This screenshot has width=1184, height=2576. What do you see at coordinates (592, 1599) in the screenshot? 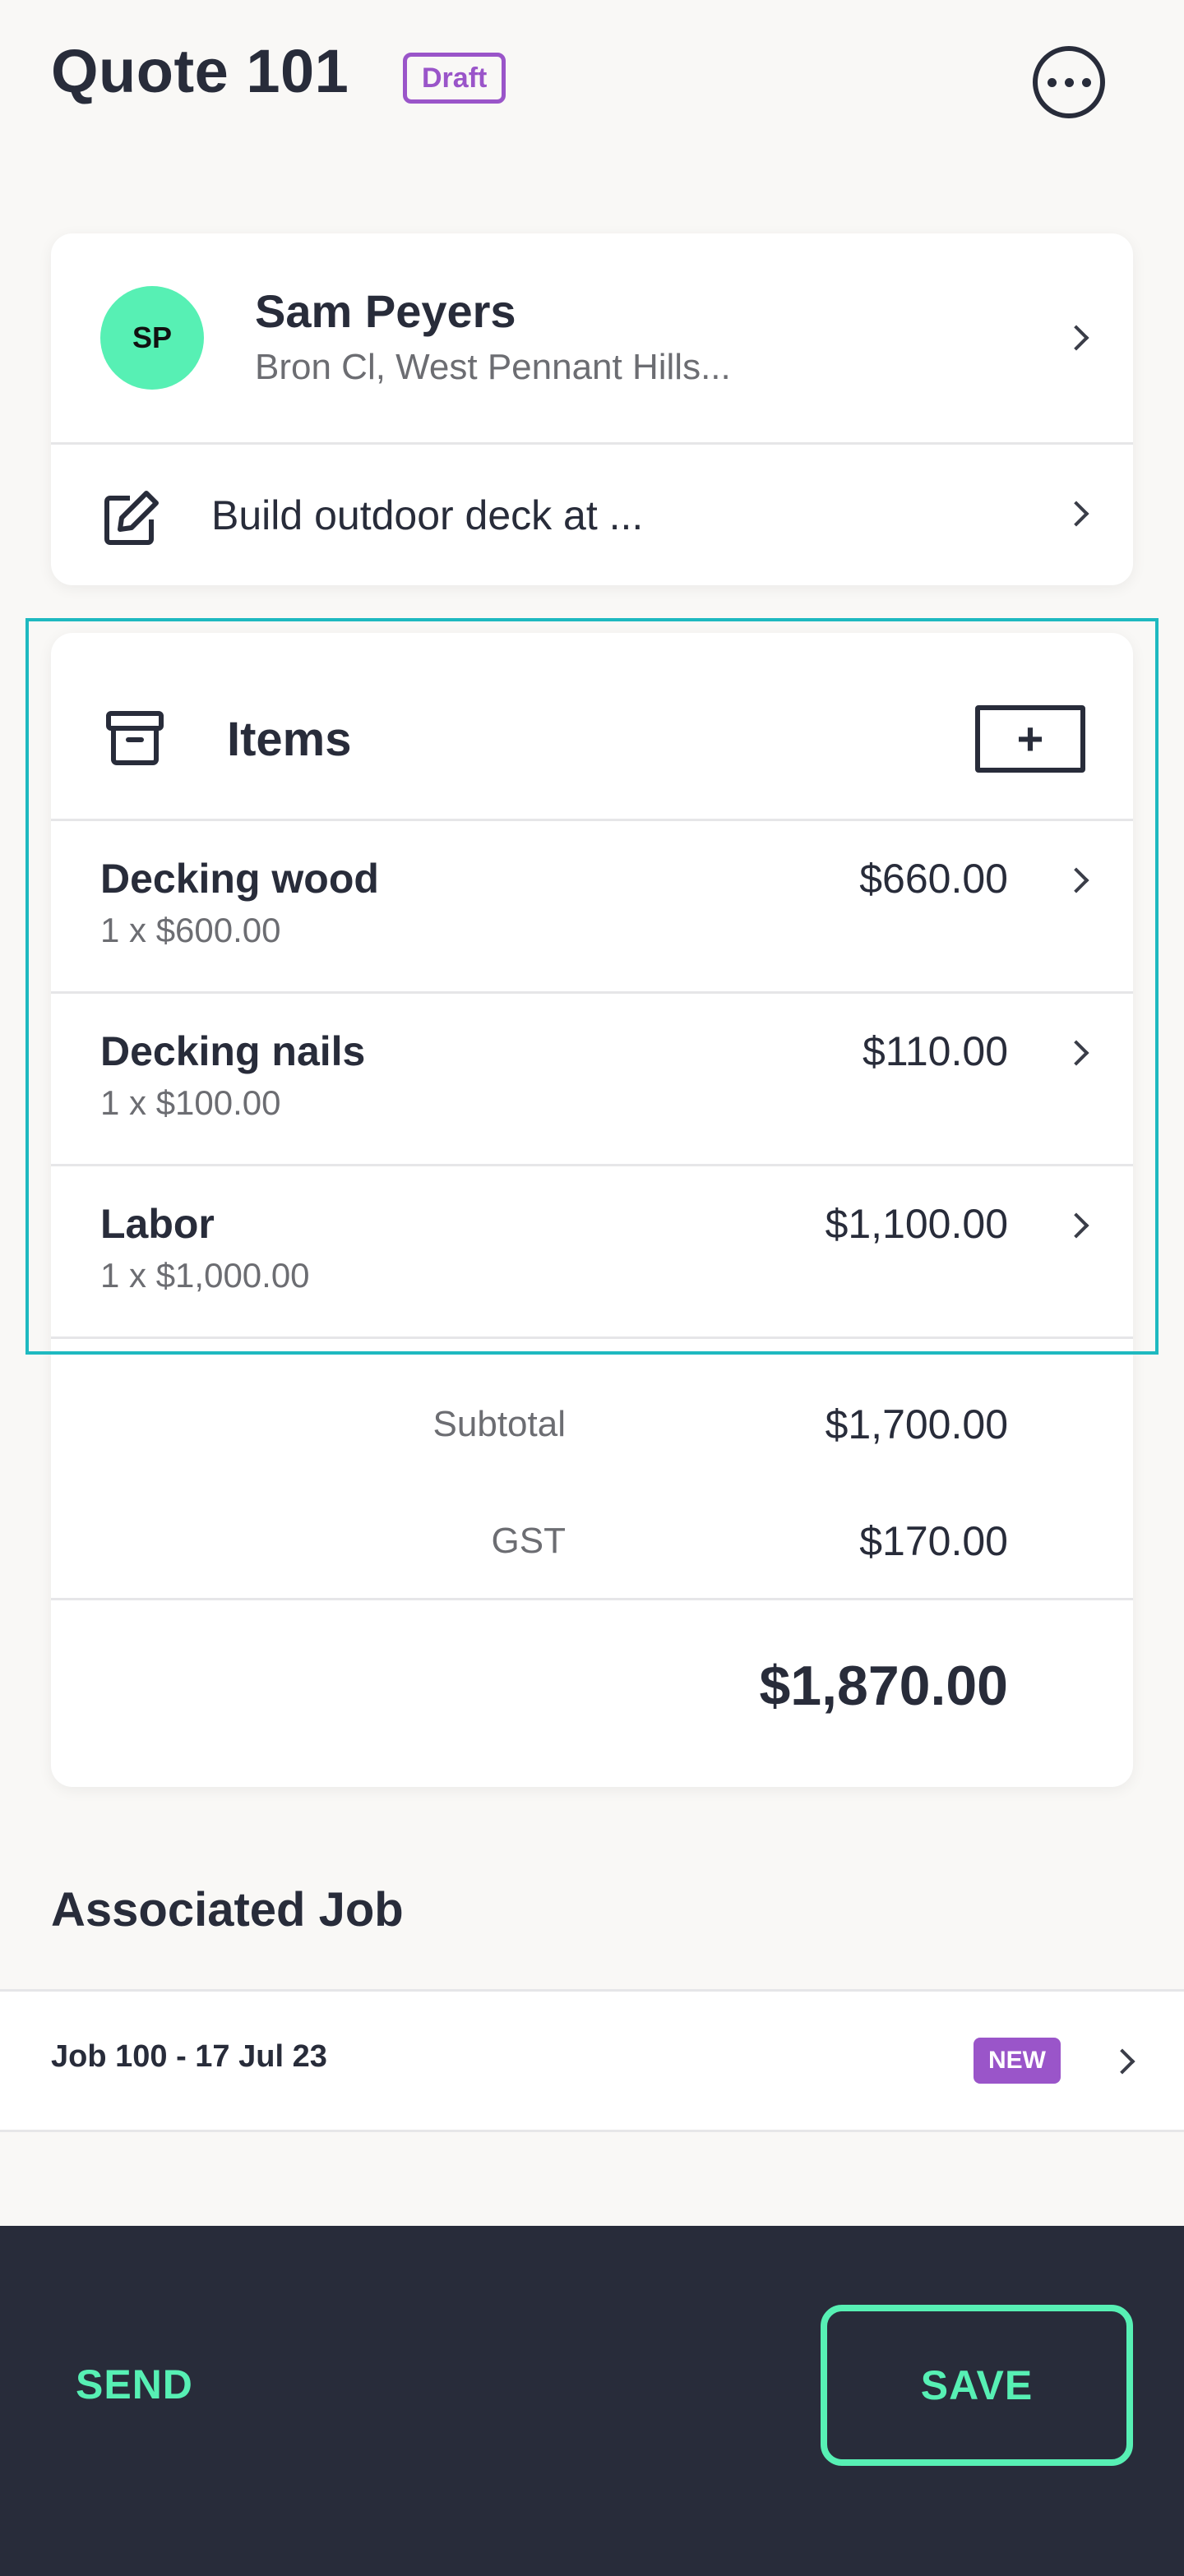
I see `divider` at bounding box center [592, 1599].